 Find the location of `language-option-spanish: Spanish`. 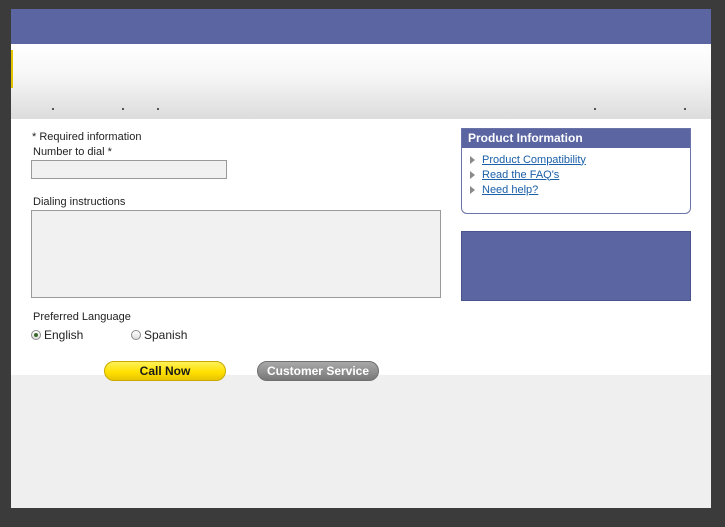

language-option-spanish: Spanish is located at coordinates (159, 335).